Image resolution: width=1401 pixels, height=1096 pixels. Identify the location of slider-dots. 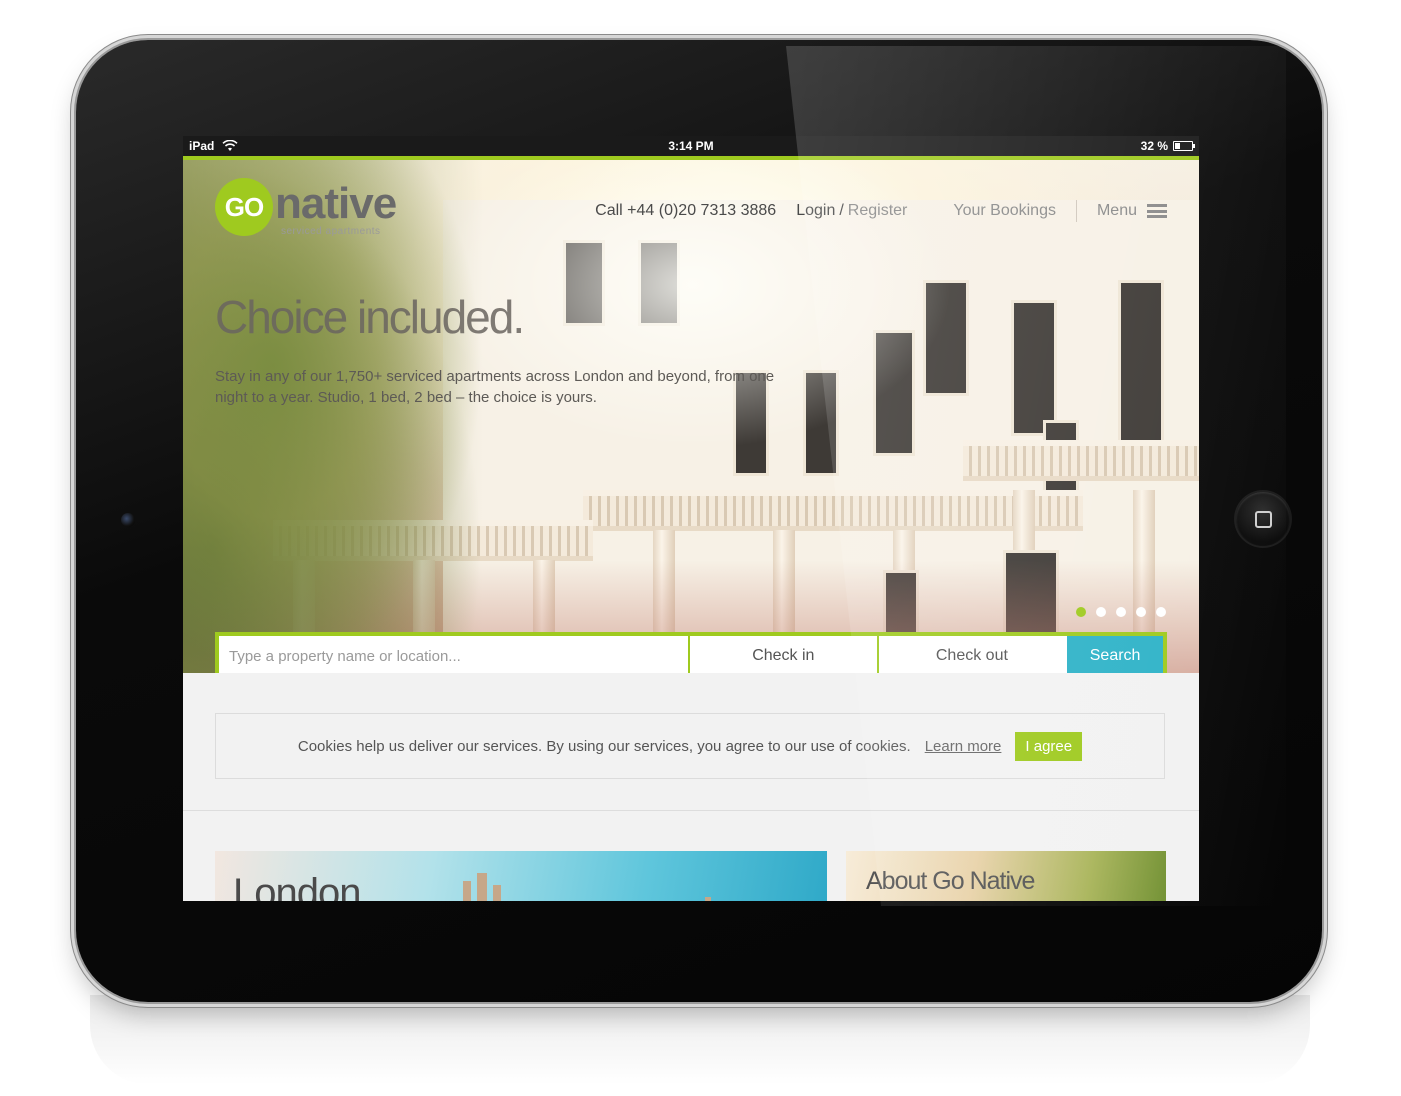
(1121, 612).